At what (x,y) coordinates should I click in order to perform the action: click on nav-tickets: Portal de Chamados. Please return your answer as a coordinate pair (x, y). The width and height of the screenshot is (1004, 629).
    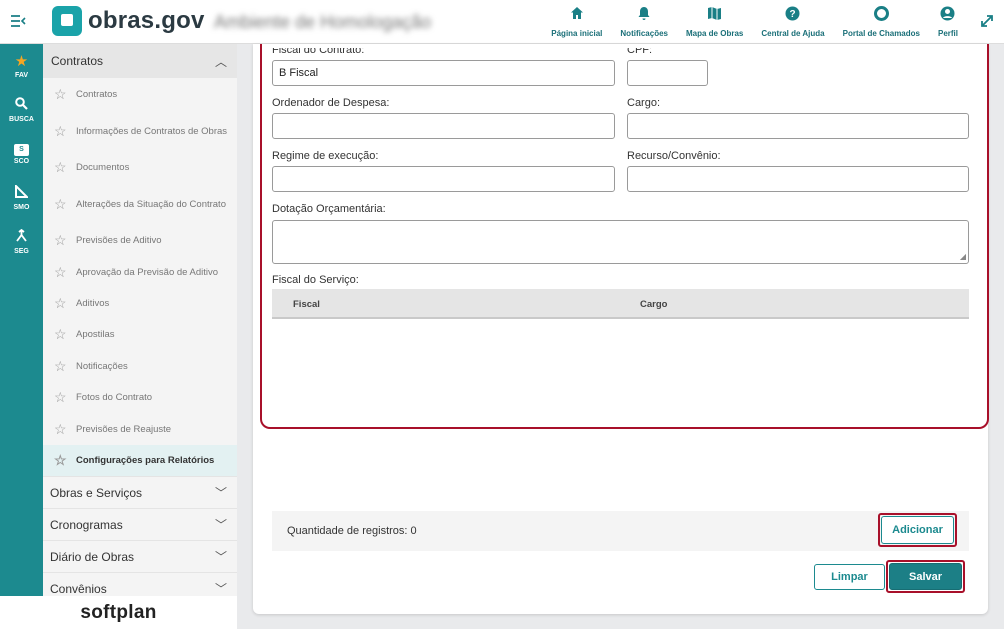
    Looking at the image, I should click on (881, 22).